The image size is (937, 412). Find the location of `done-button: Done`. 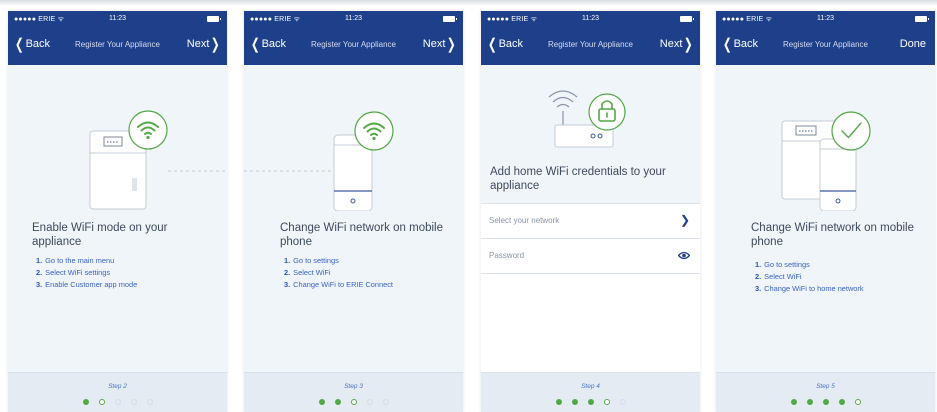

done-button: Done is located at coordinates (913, 44).